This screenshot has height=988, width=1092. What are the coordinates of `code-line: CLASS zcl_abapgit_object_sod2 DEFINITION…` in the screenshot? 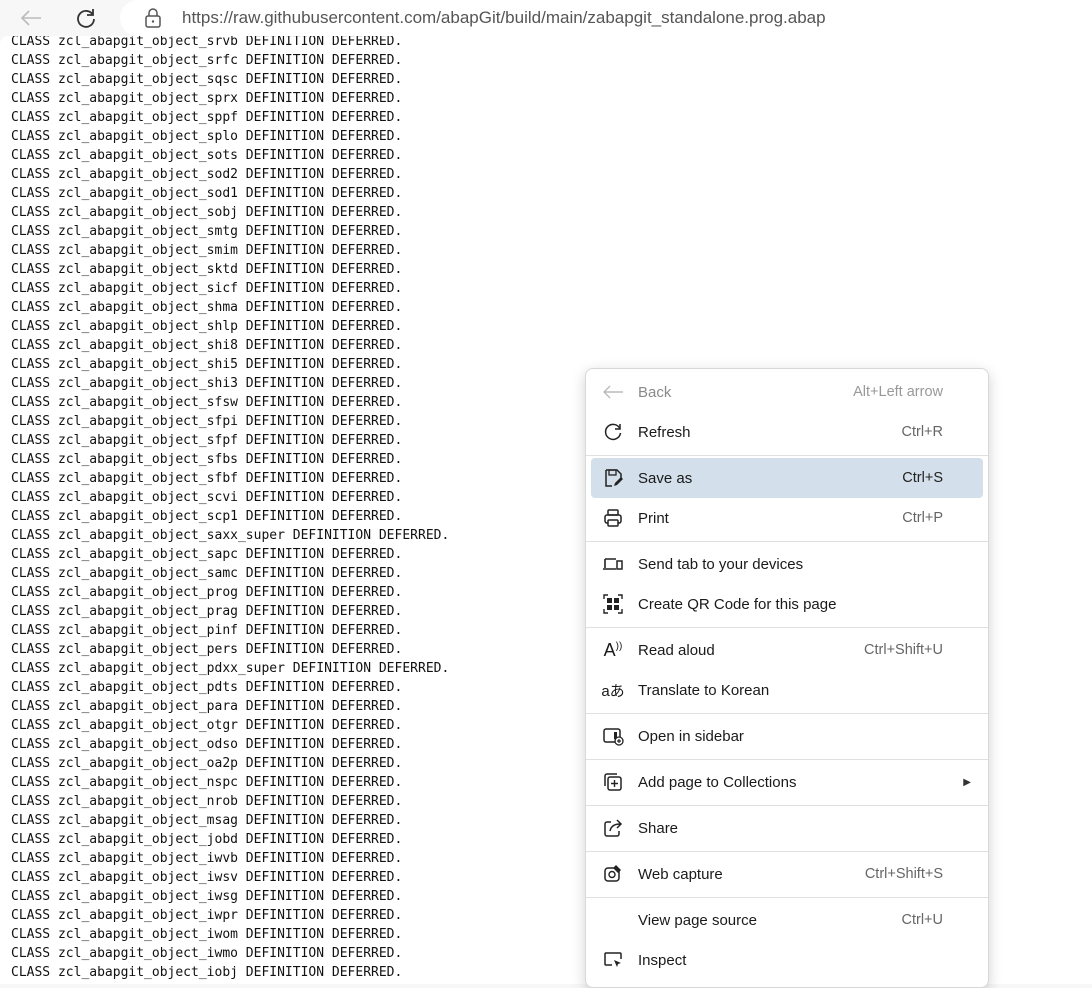 It's located at (207, 174).